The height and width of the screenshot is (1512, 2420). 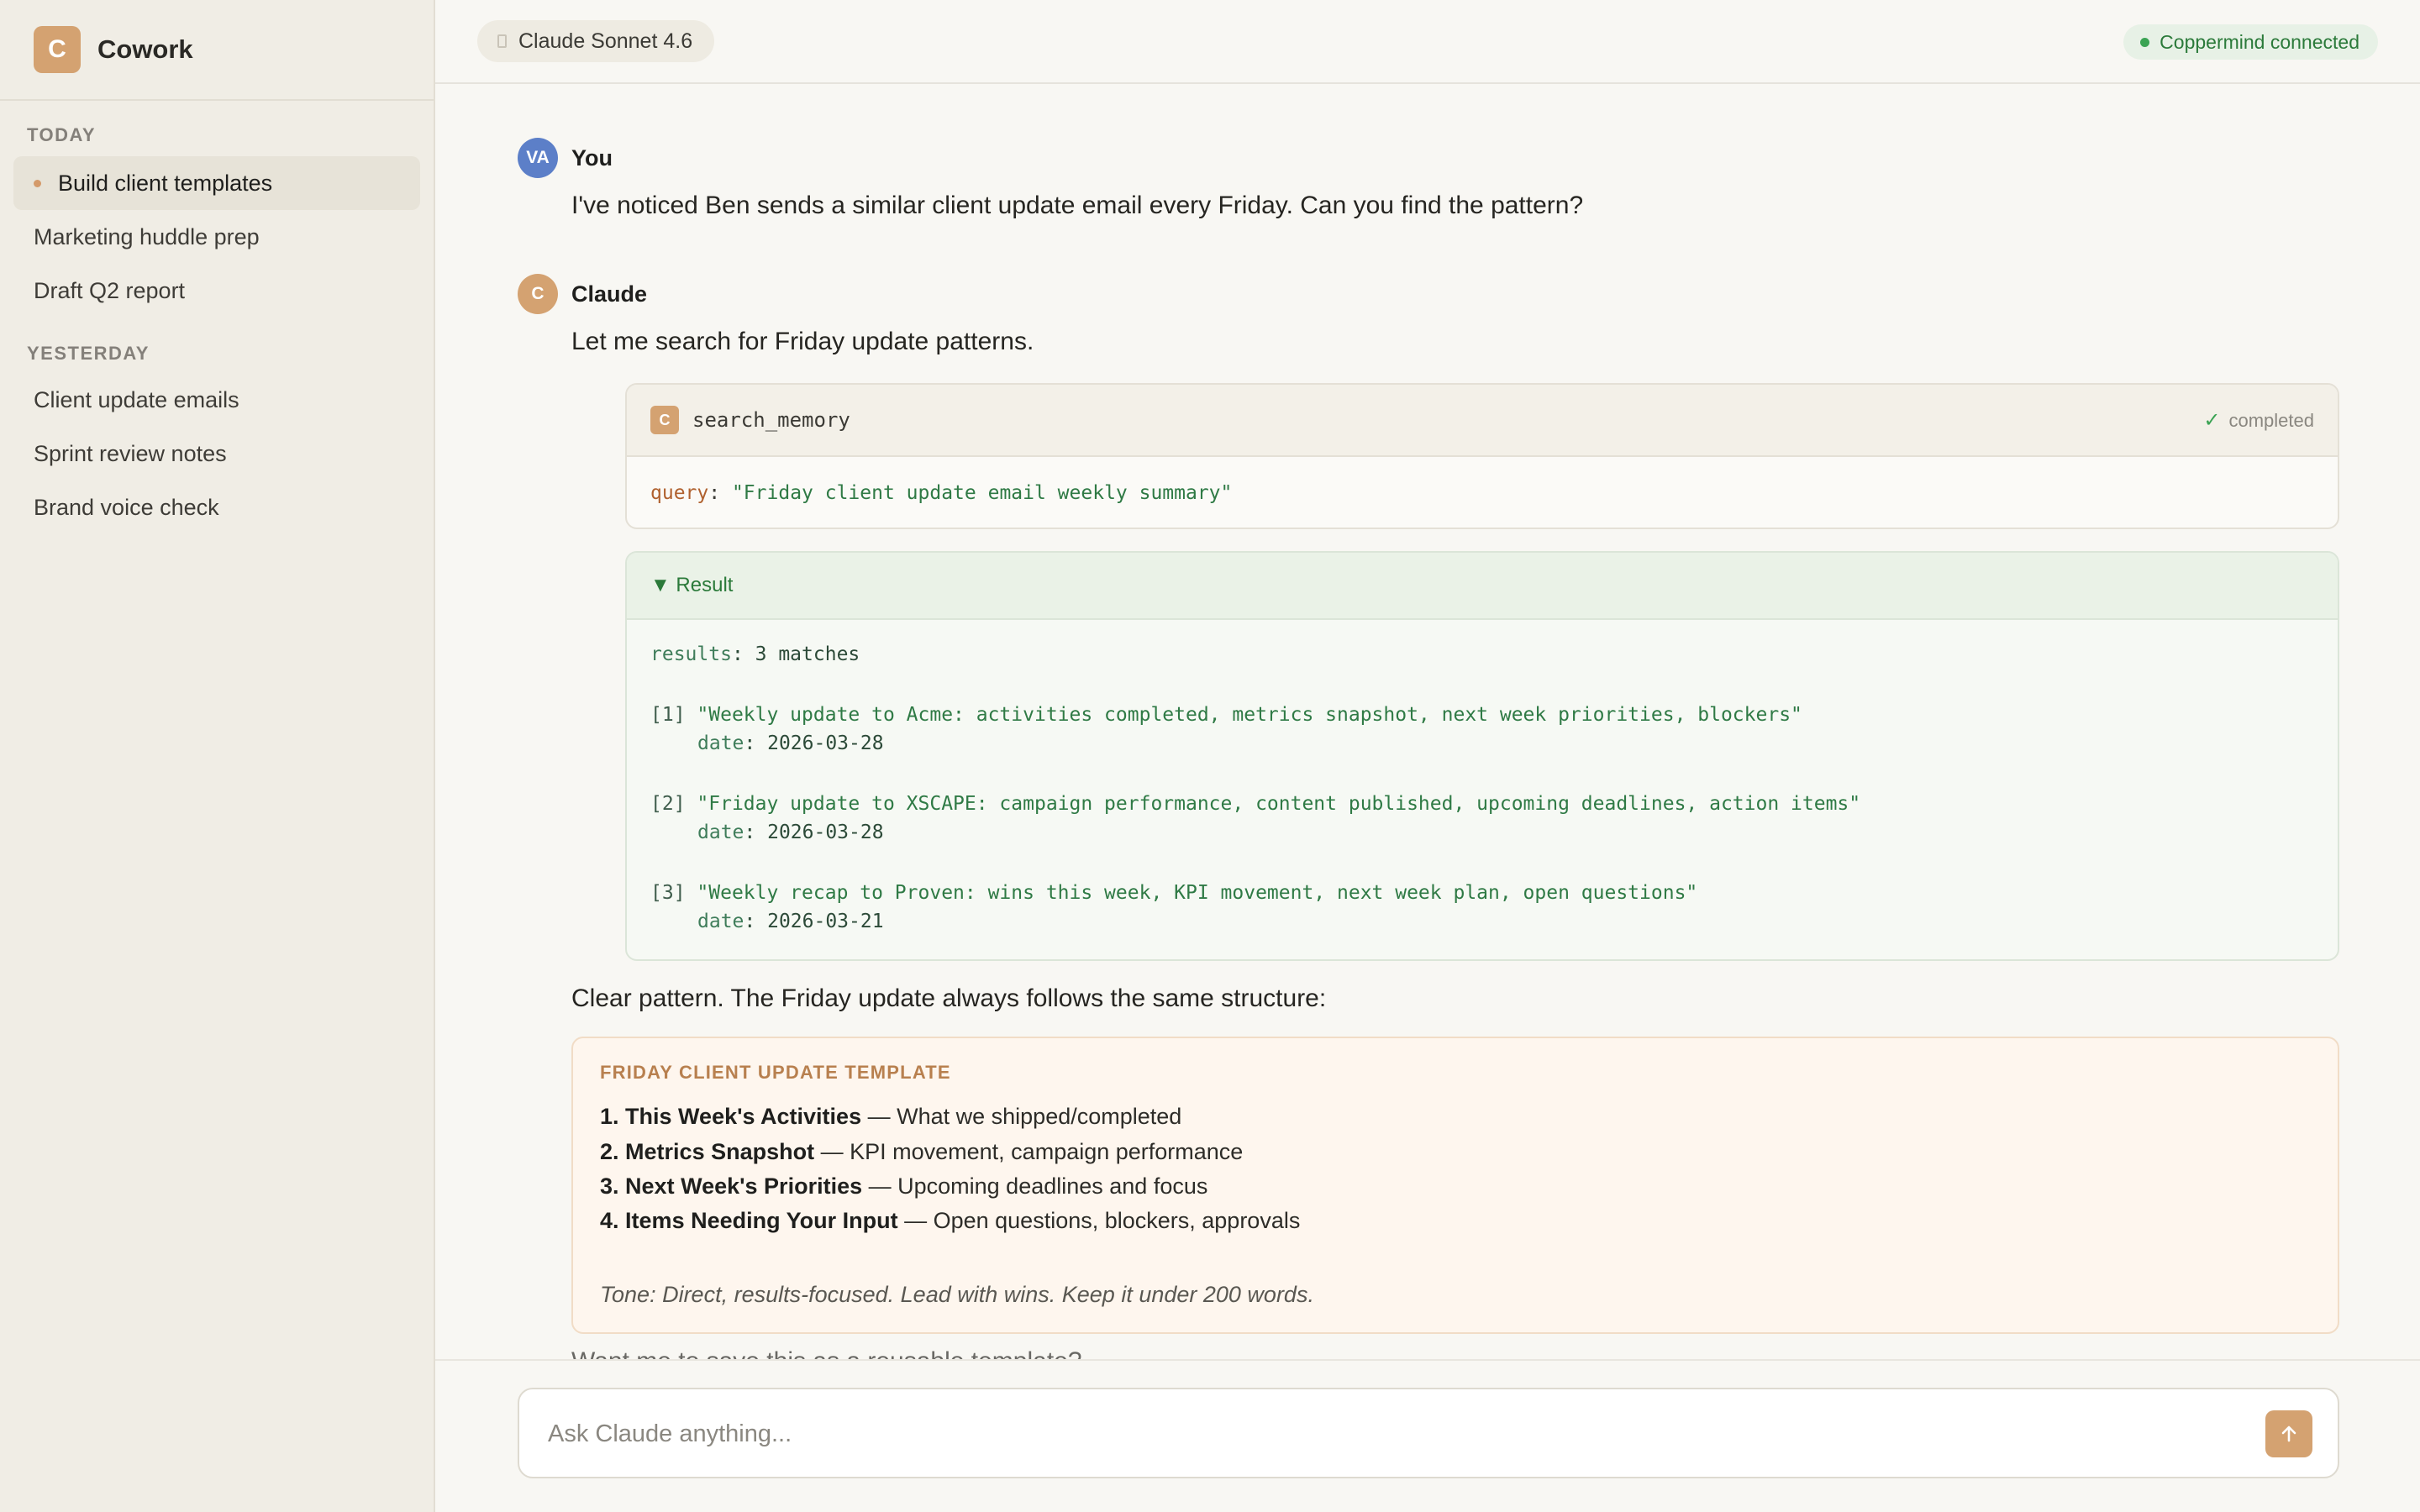 I want to click on brand-logo: C, so click(x=58, y=49).